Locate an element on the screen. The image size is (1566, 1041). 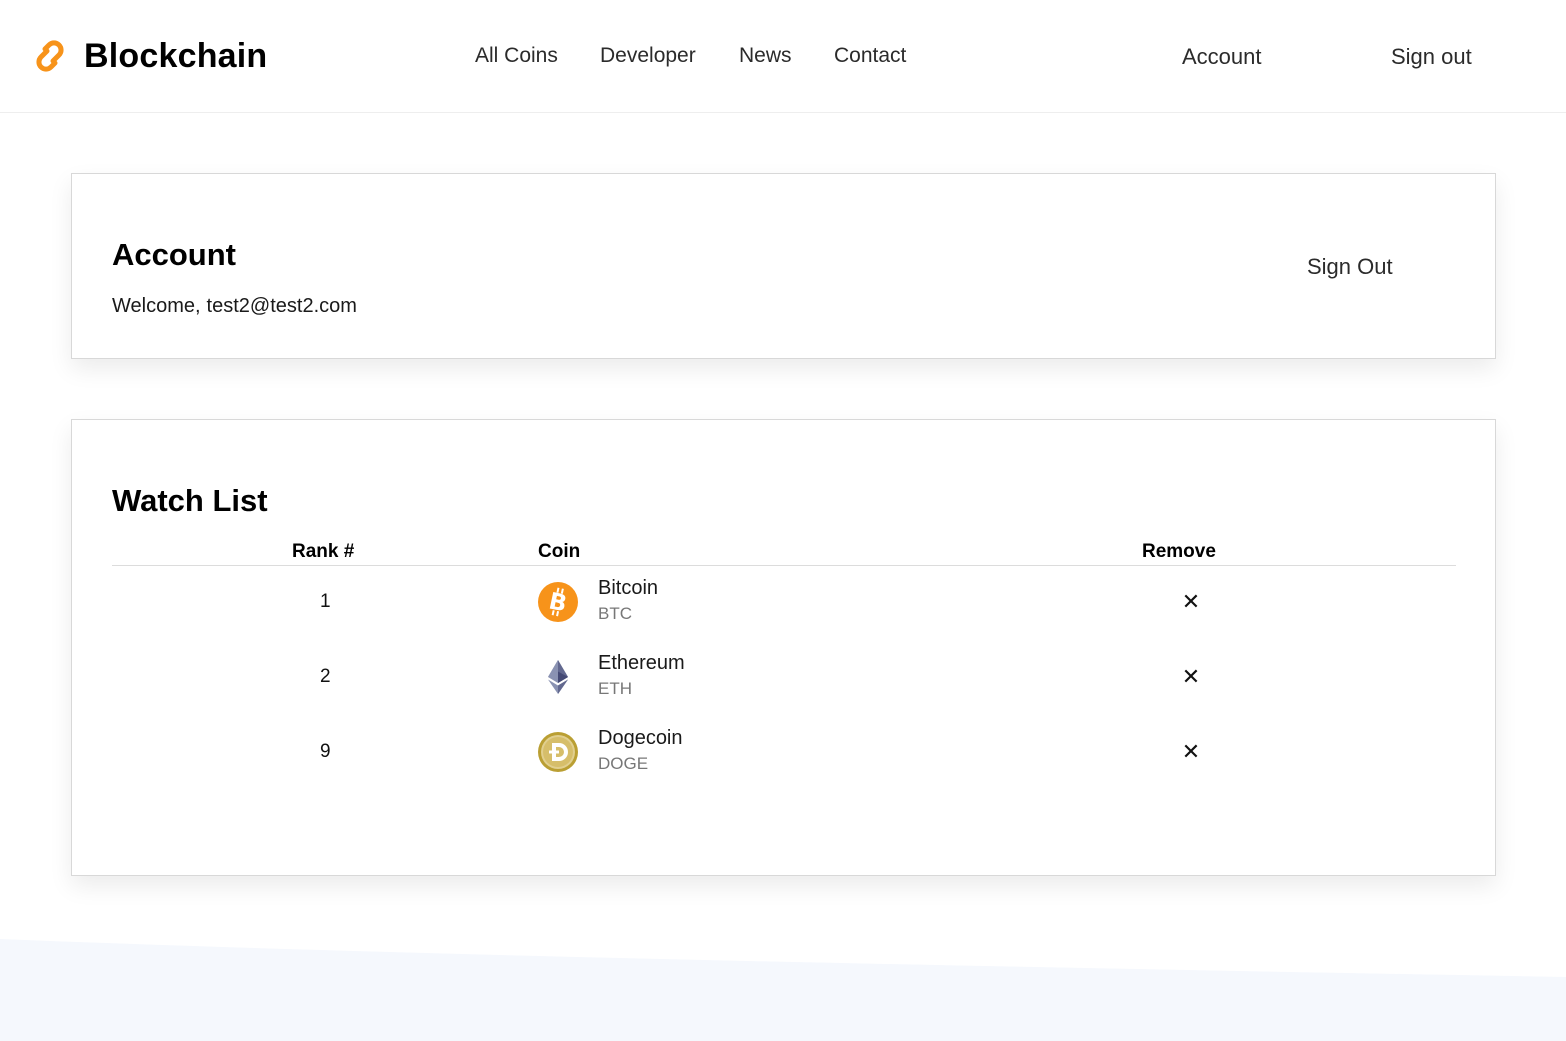
coin-name: Dogecoin is located at coordinates (640, 738).